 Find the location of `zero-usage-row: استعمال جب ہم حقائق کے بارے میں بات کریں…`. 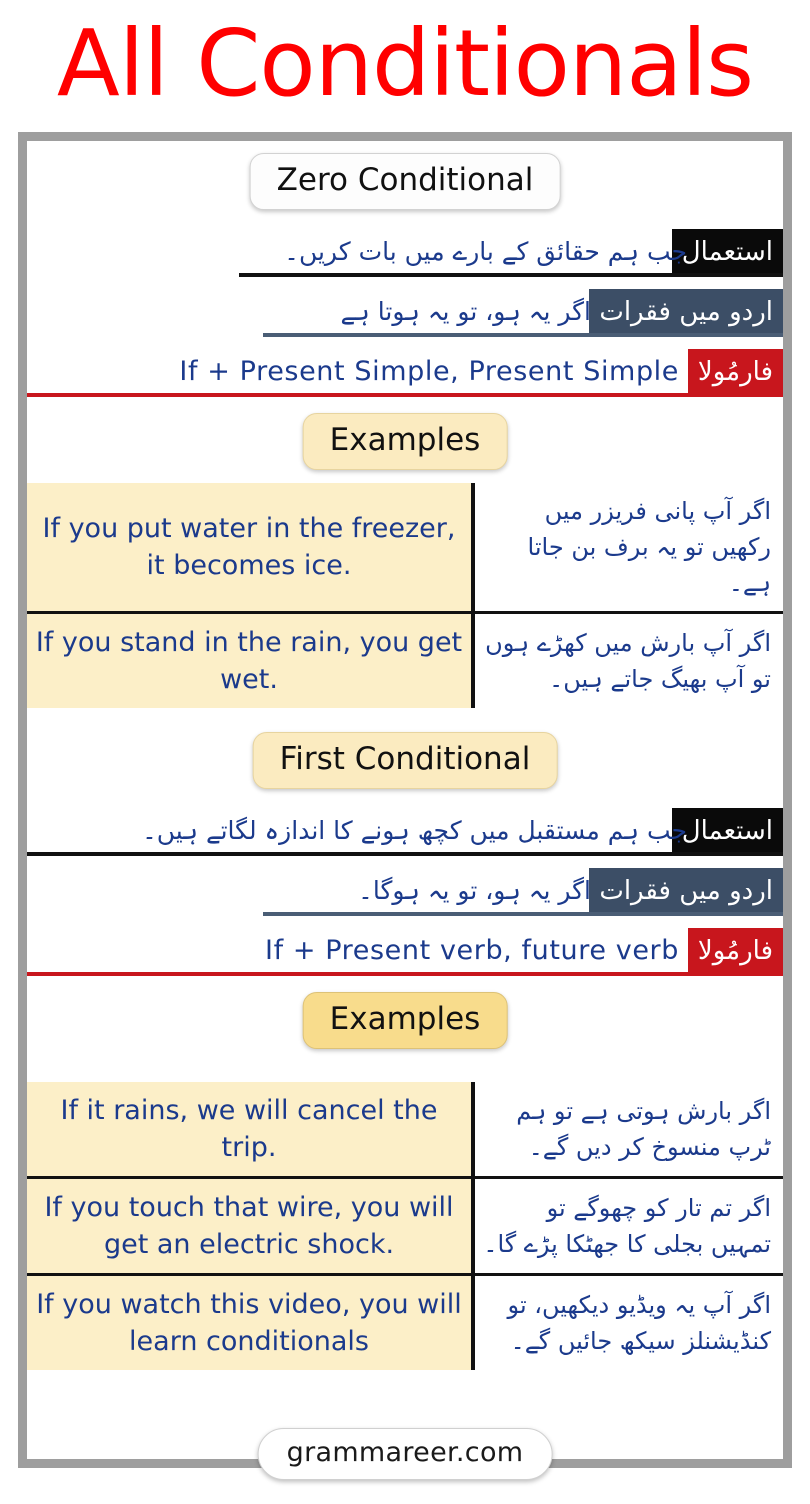

zero-usage-row: استعمال جب ہم حقائق کے بارے میں بات کریں… is located at coordinates (405, 252).